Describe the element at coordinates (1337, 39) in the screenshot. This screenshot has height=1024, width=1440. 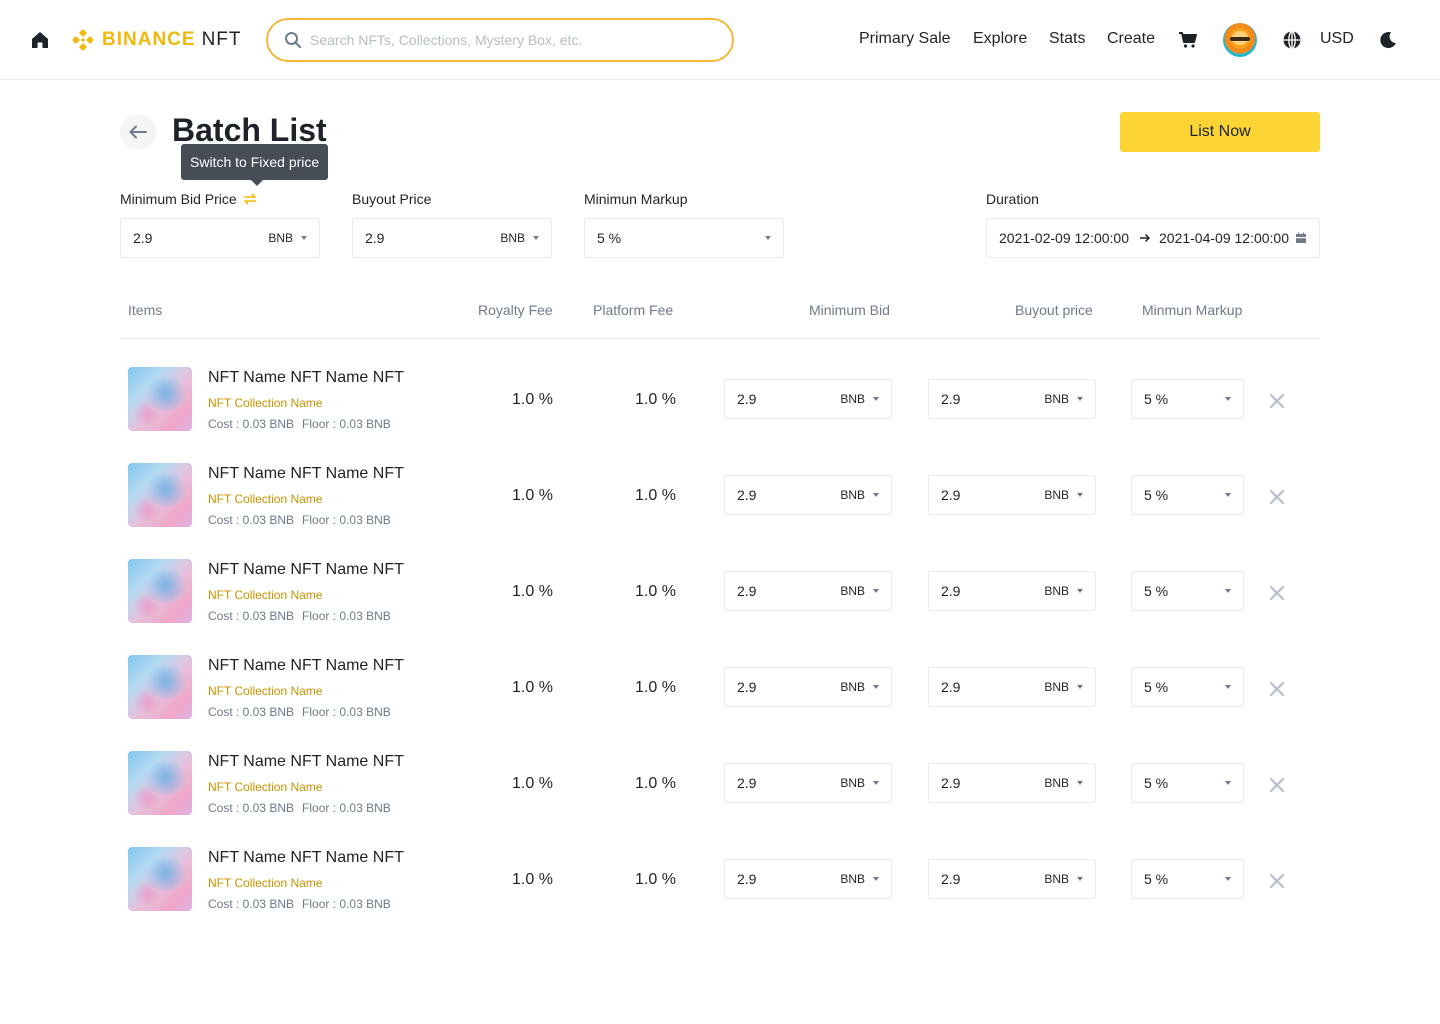
I see `currency-selector: USD` at that location.